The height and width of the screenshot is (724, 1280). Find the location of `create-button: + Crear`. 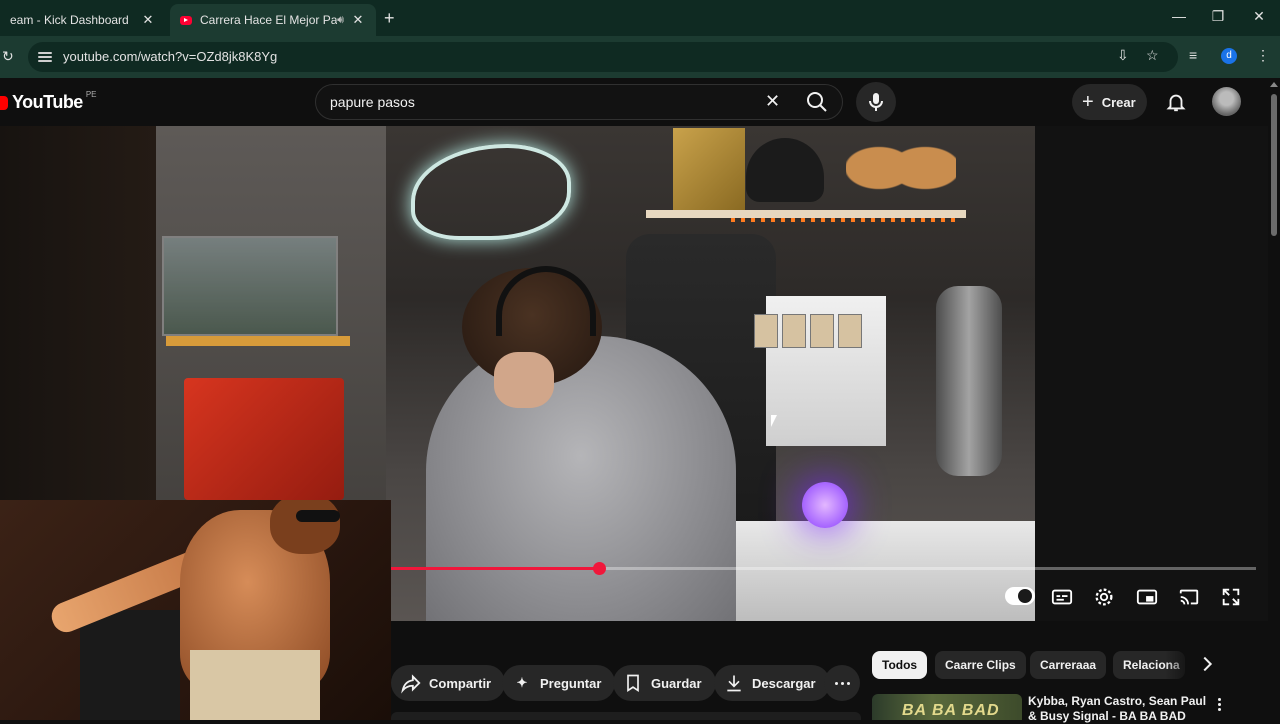

create-button: + Crear is located at coordinates (1109, 102).